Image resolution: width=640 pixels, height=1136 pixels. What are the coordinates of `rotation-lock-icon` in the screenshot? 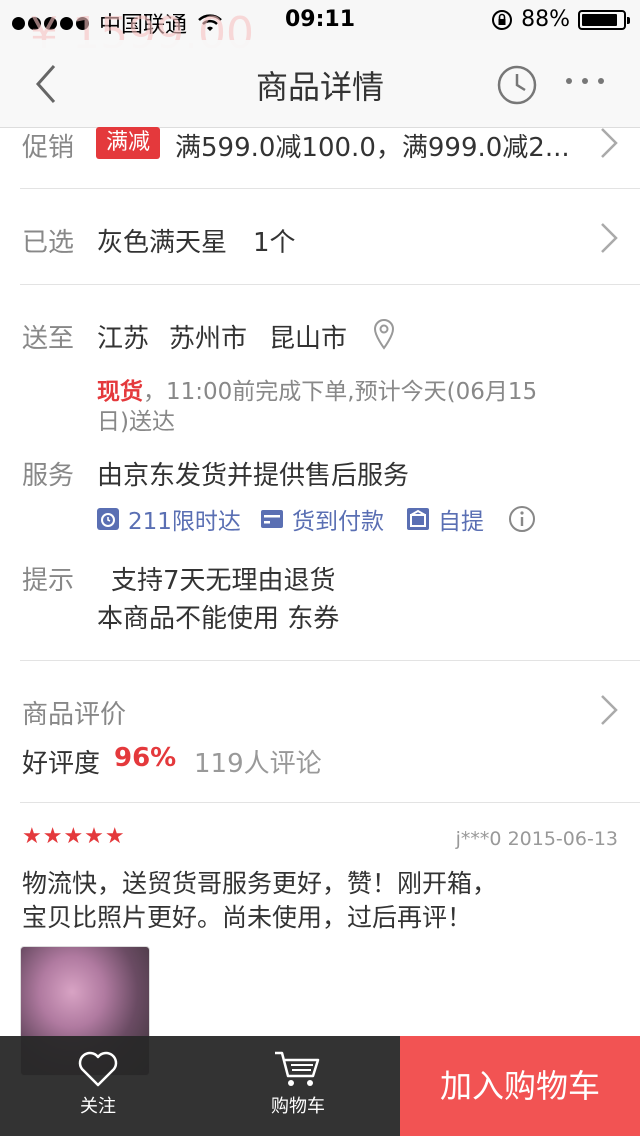 It's located at (502, 19).